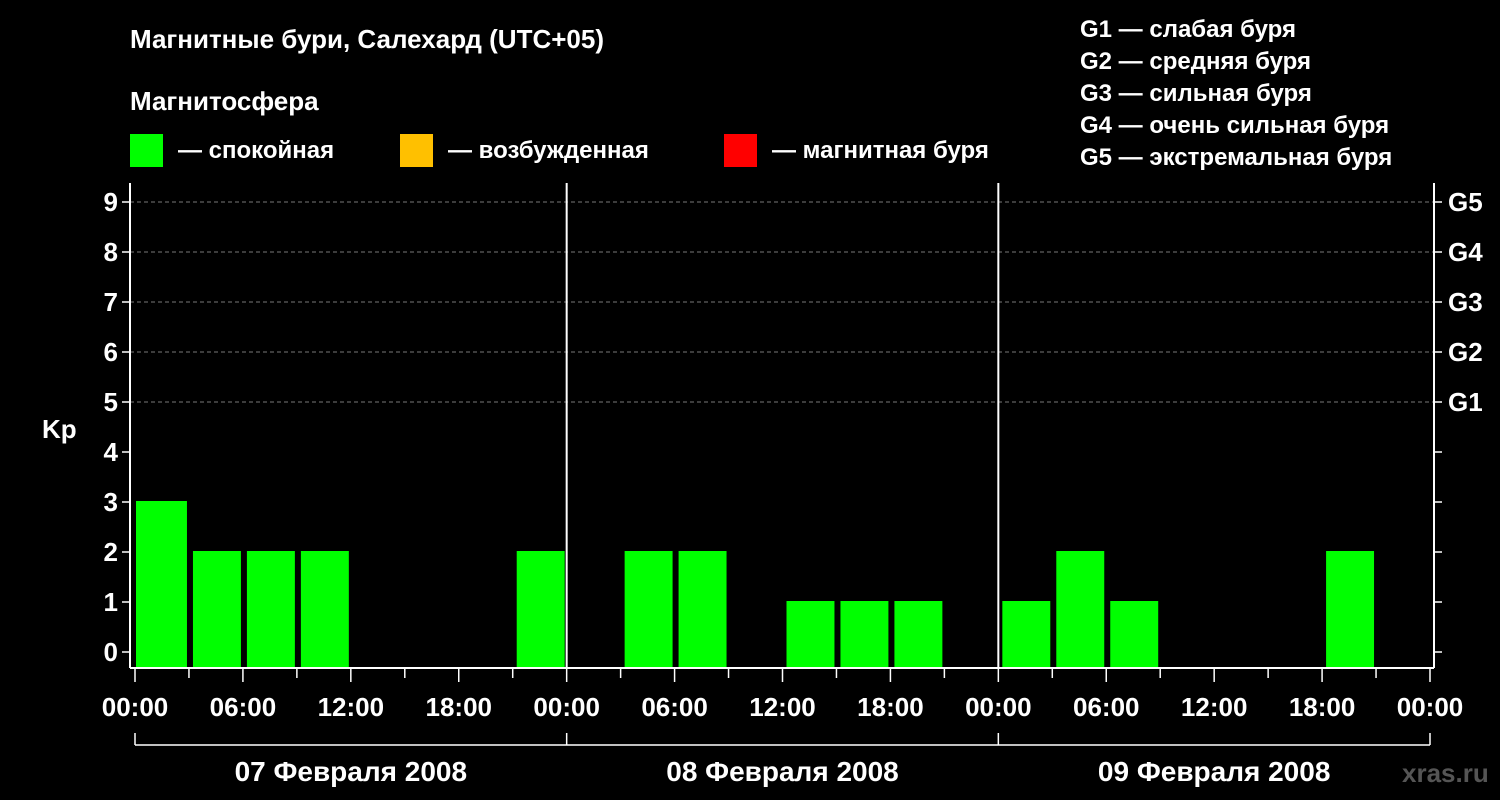 Image resolution: width=1500 pixels, height=800 pixels. What do you see at coordinates (59, 429) in the screenshot?
I see `y-axis-label: Kp` at bounding box center [59, 429].